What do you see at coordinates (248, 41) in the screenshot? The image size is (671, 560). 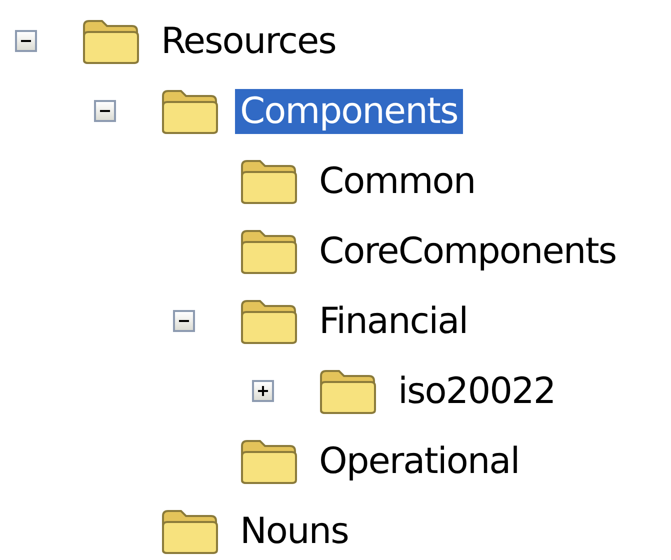 I see `tree-item: Resources` at bounding box center [248, 41].